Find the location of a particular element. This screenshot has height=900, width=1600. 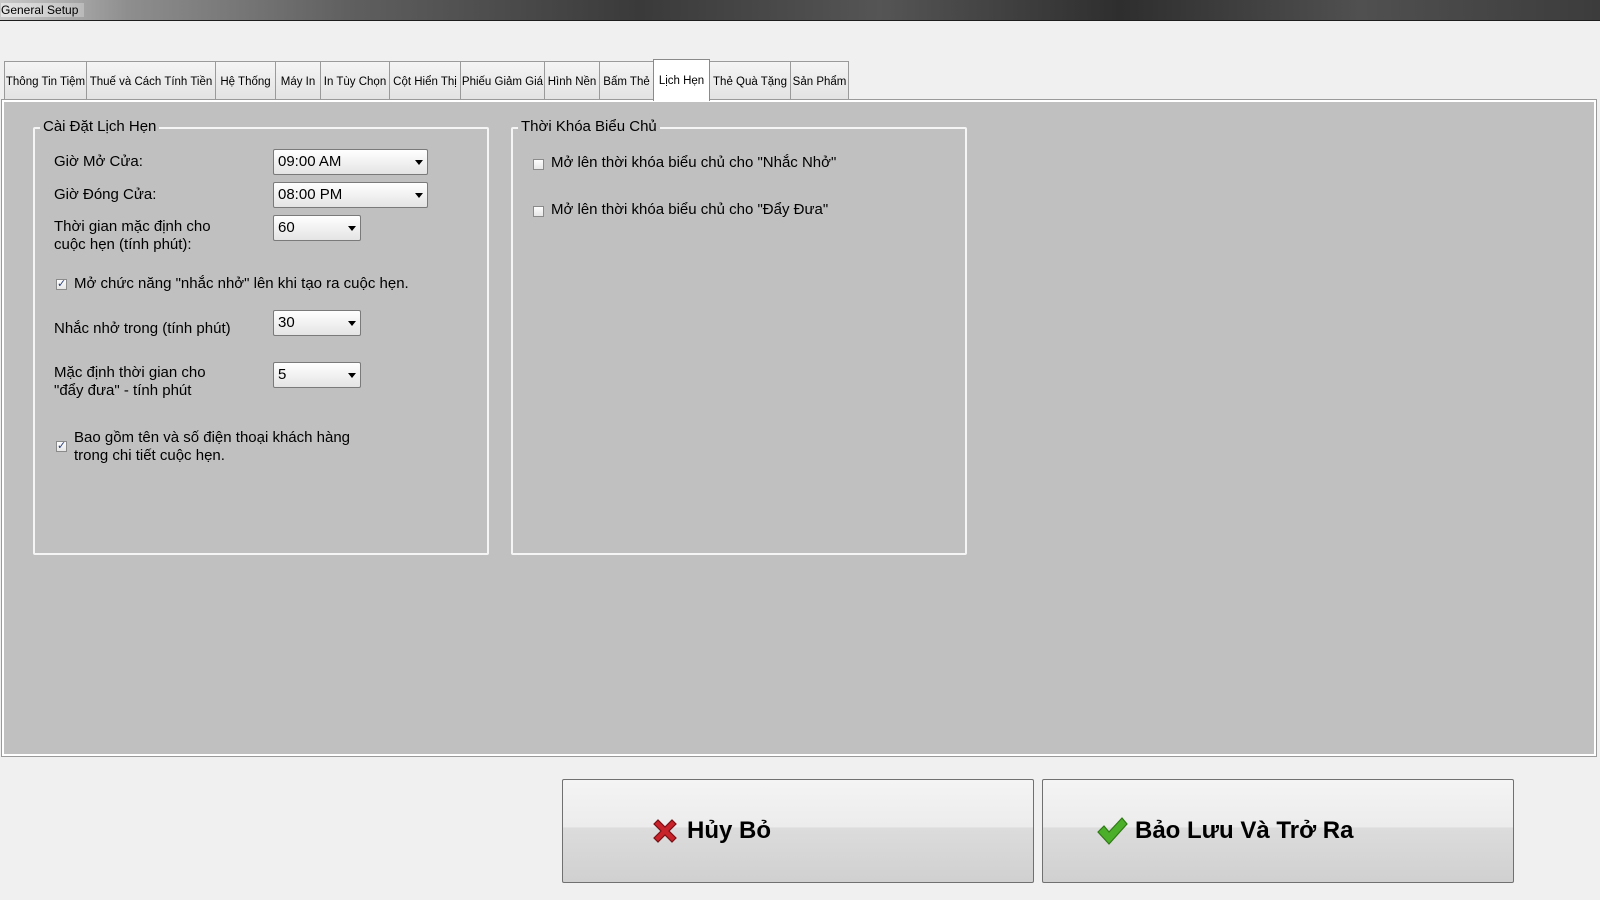

red-x-icon is located at coordinates (665, 831).